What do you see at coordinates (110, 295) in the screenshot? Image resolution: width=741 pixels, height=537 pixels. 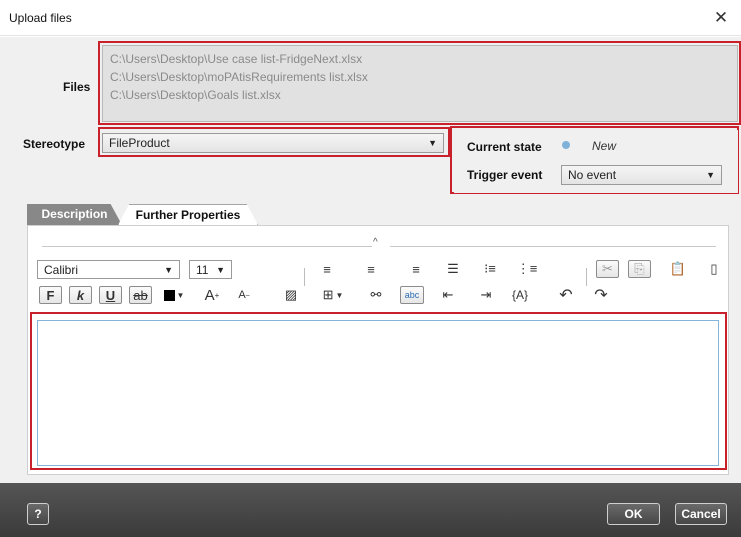 I see `underline-button: U` at bounding box center [110, 295].